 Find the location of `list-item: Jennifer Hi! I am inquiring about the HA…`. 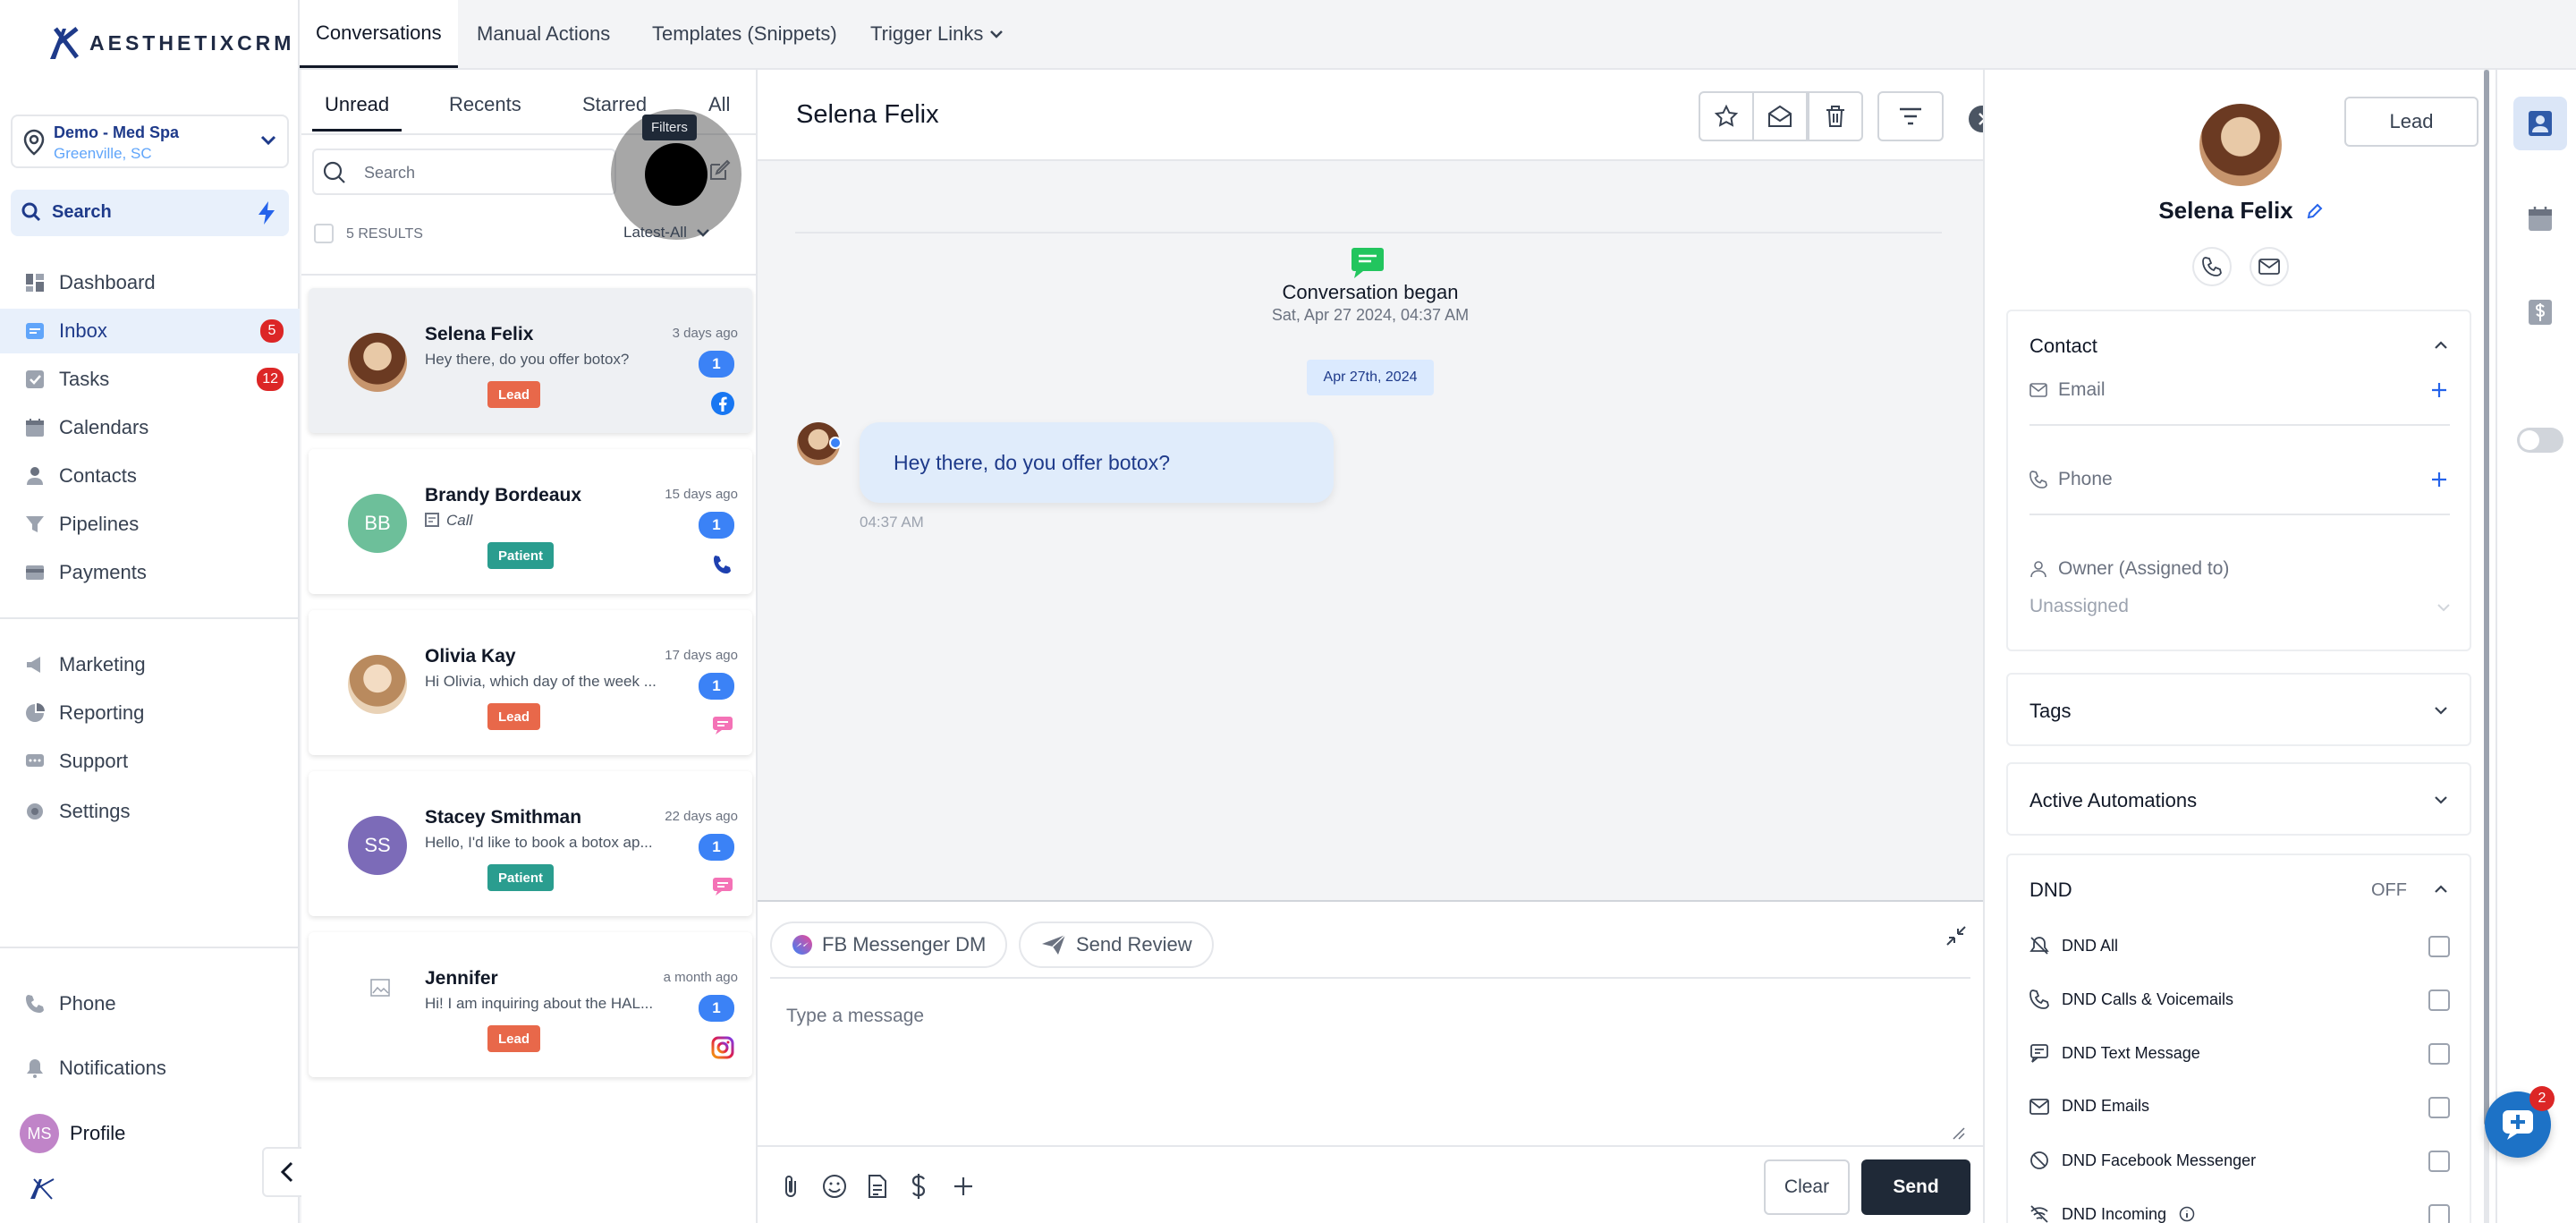

list-item: Jennifer Hi! I am inquiring about the HA… is located at coordinates (530, 1004).